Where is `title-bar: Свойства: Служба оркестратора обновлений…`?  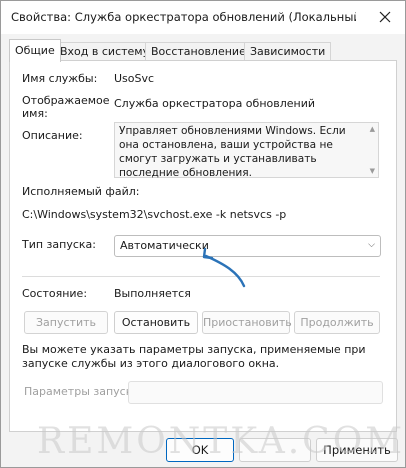
title-bar: Свойства: Служба оркестратора обновлений… is located at coordinates (203, 17).